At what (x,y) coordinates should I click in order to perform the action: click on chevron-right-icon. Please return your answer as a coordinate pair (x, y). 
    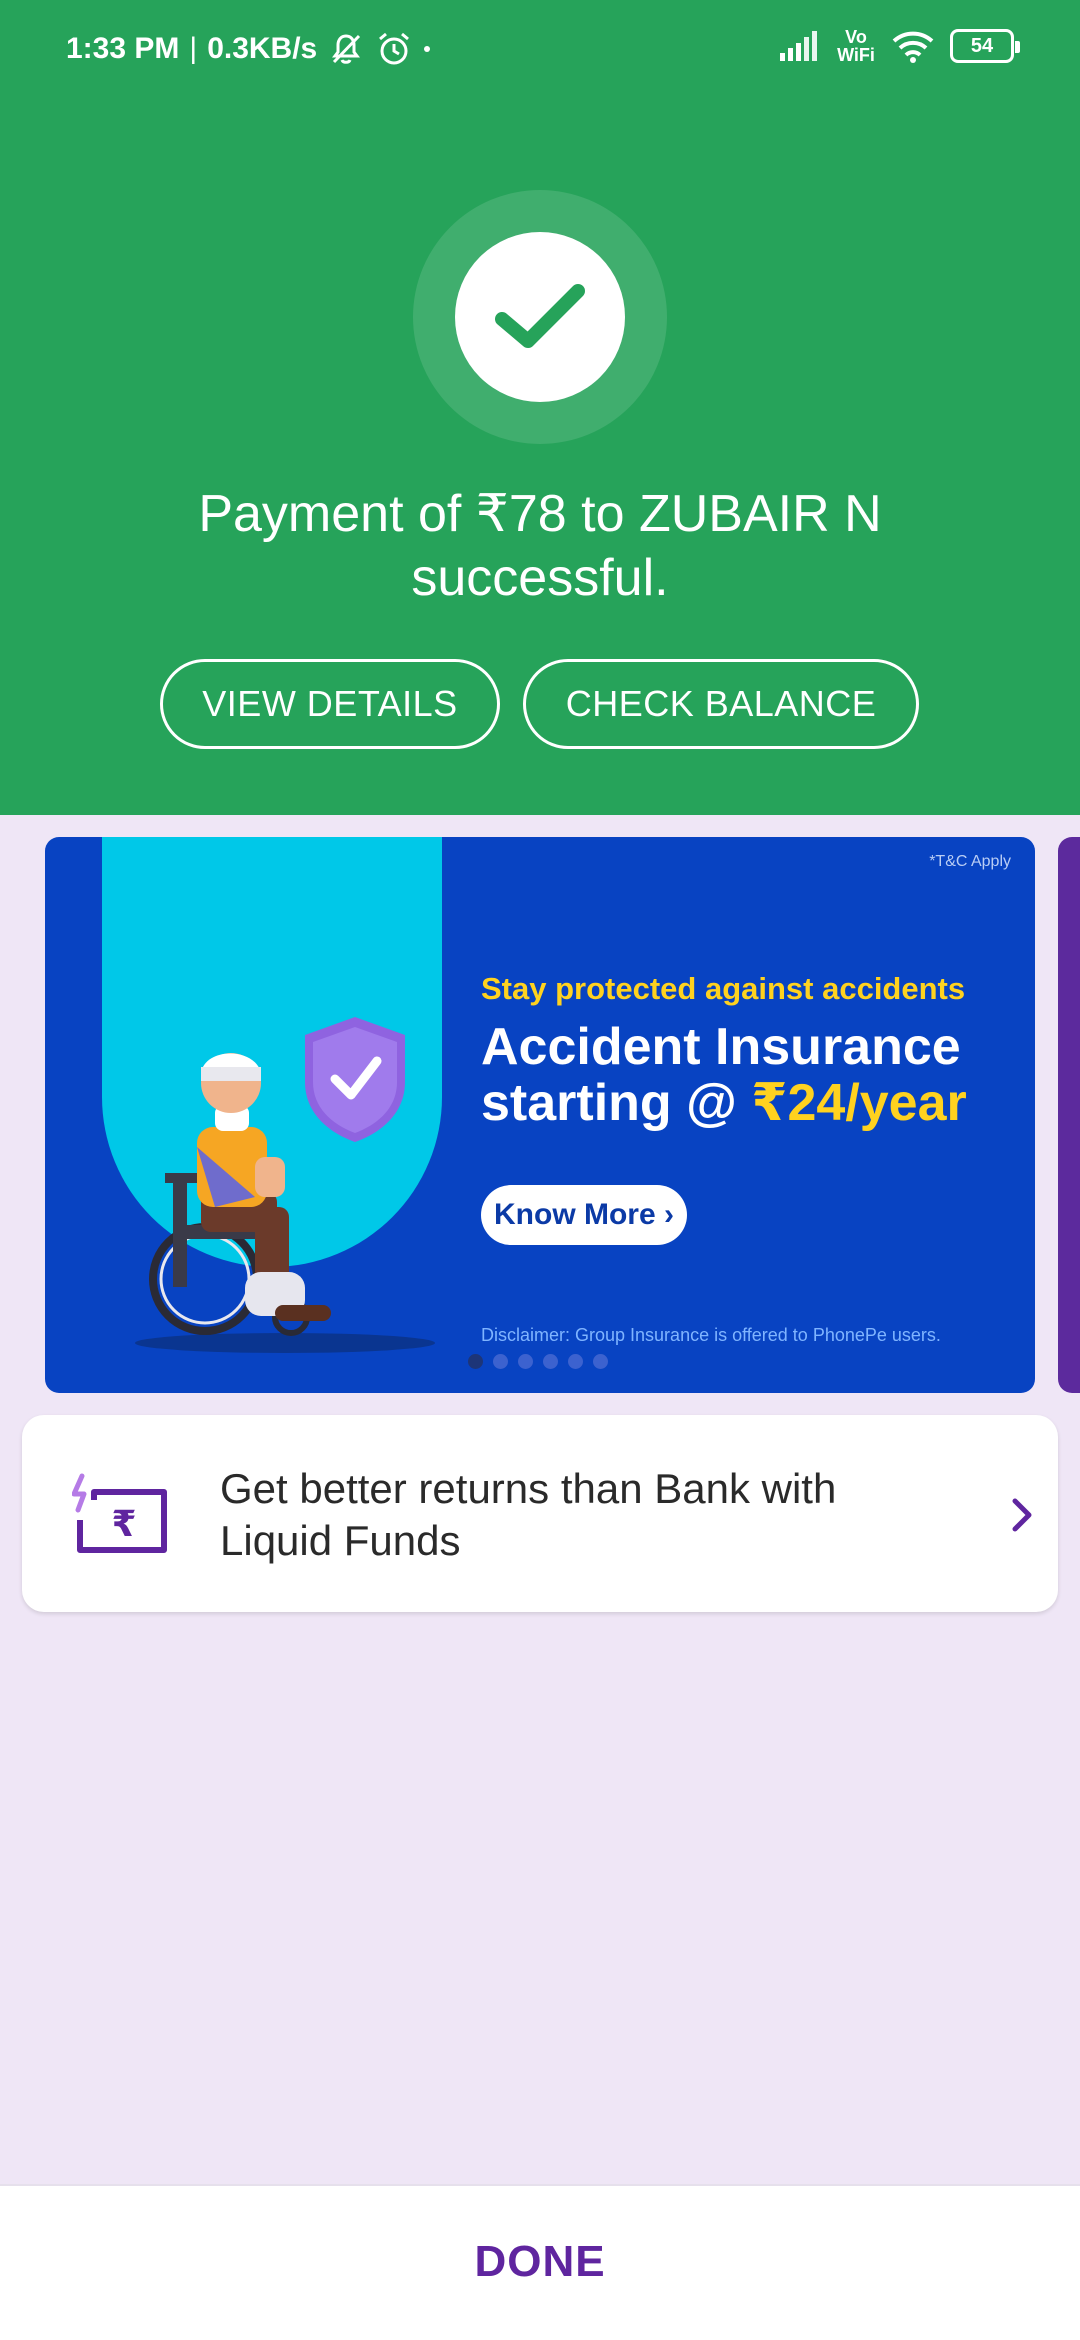
    Looking at the image, I should click on (1022, 1515).